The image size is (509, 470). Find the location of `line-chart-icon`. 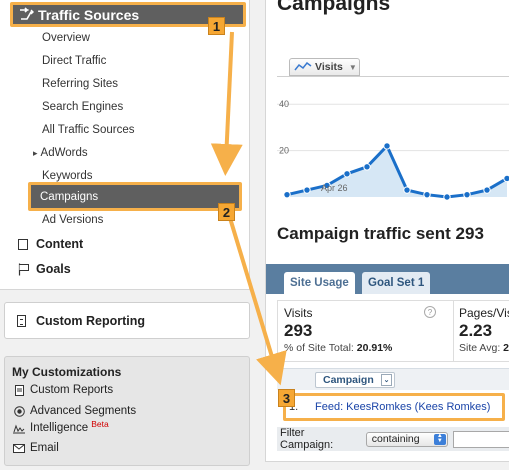

line-chart-icon is located at coordinates (303, 66).